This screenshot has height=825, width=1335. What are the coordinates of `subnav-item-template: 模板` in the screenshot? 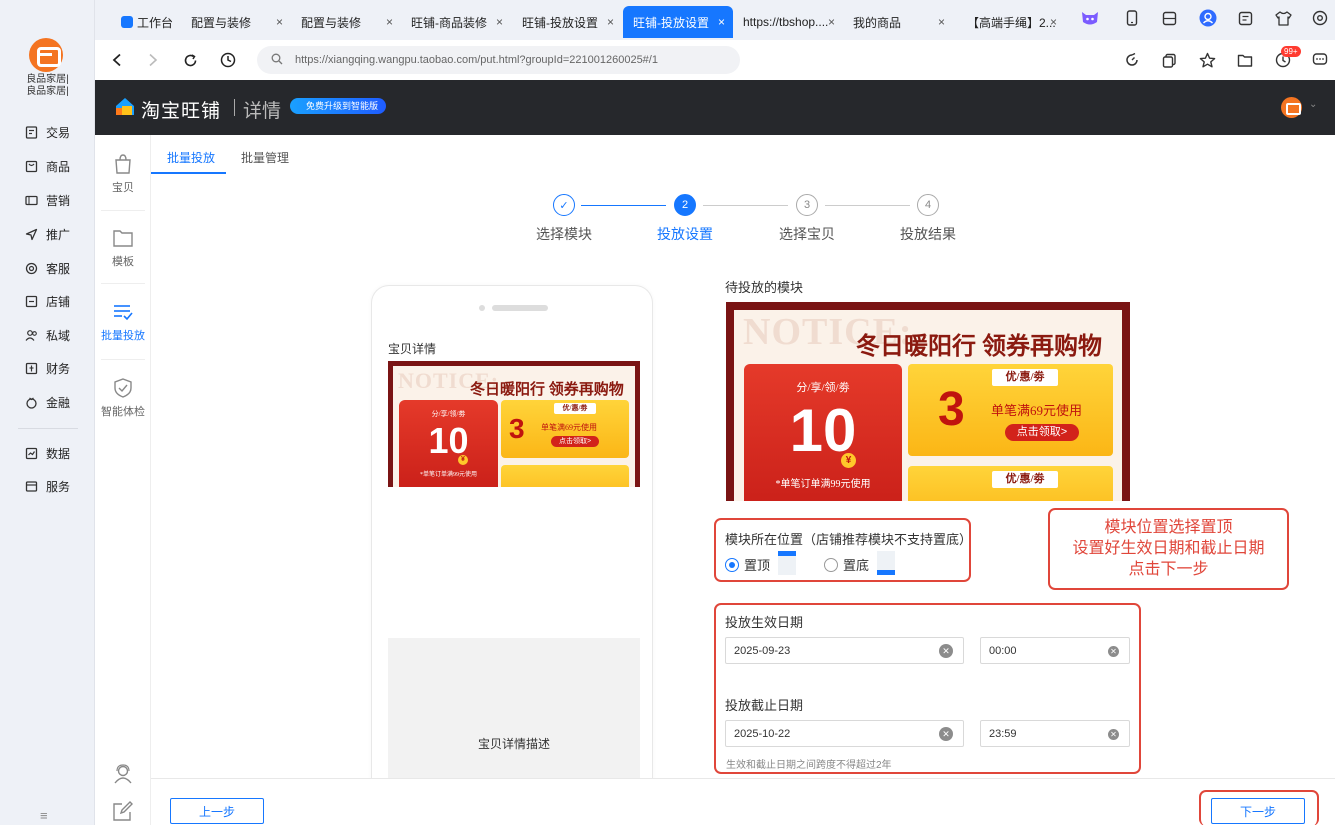 It's located at (123, 248).